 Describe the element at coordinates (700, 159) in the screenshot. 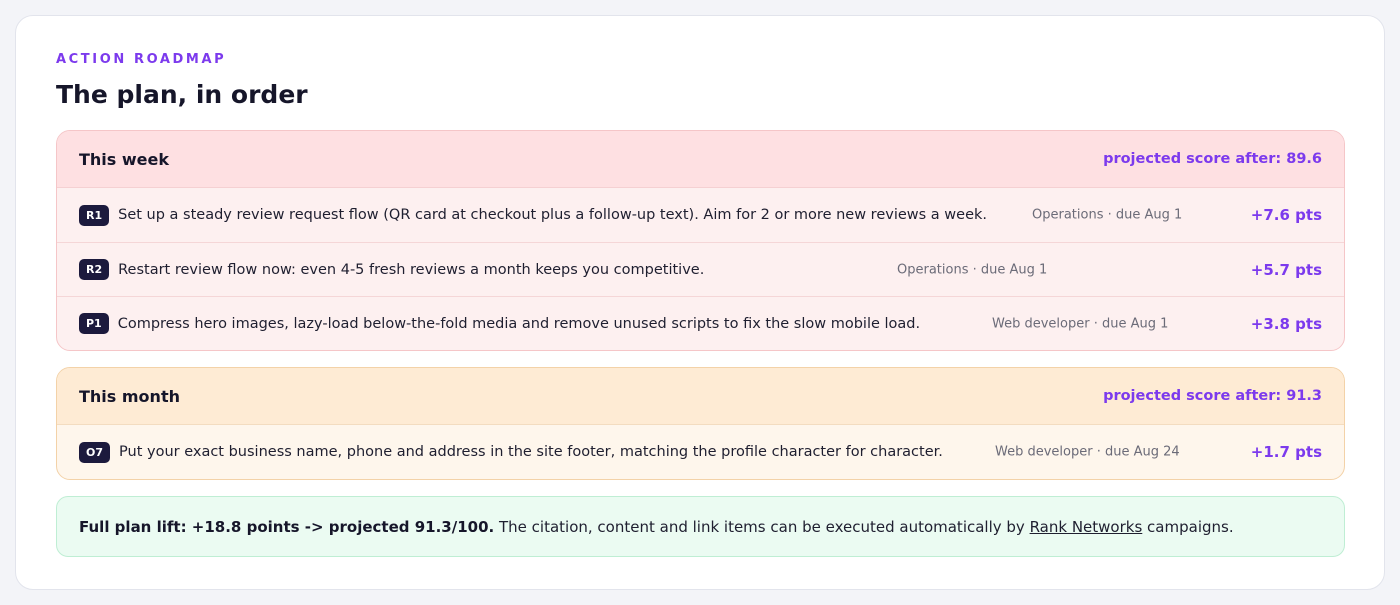

I see `section-header: This week projected score after: 89.6` at that location.